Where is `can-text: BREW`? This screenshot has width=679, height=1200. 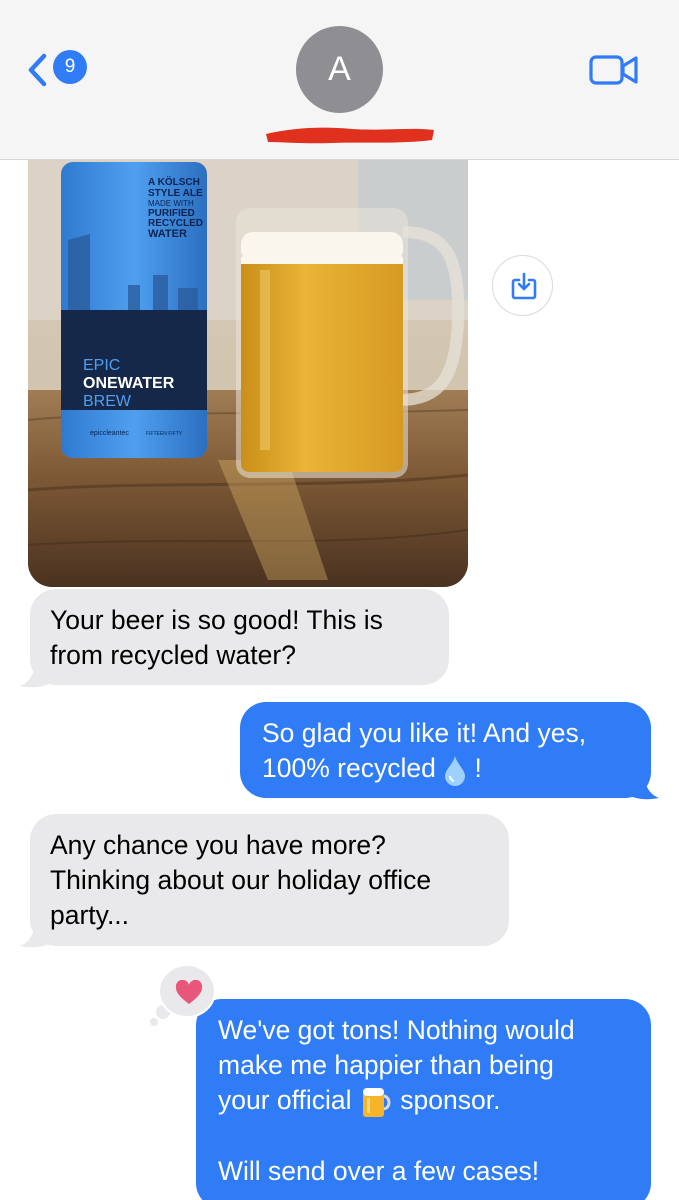
can-text: BREW is located at coordinates (107, 401).